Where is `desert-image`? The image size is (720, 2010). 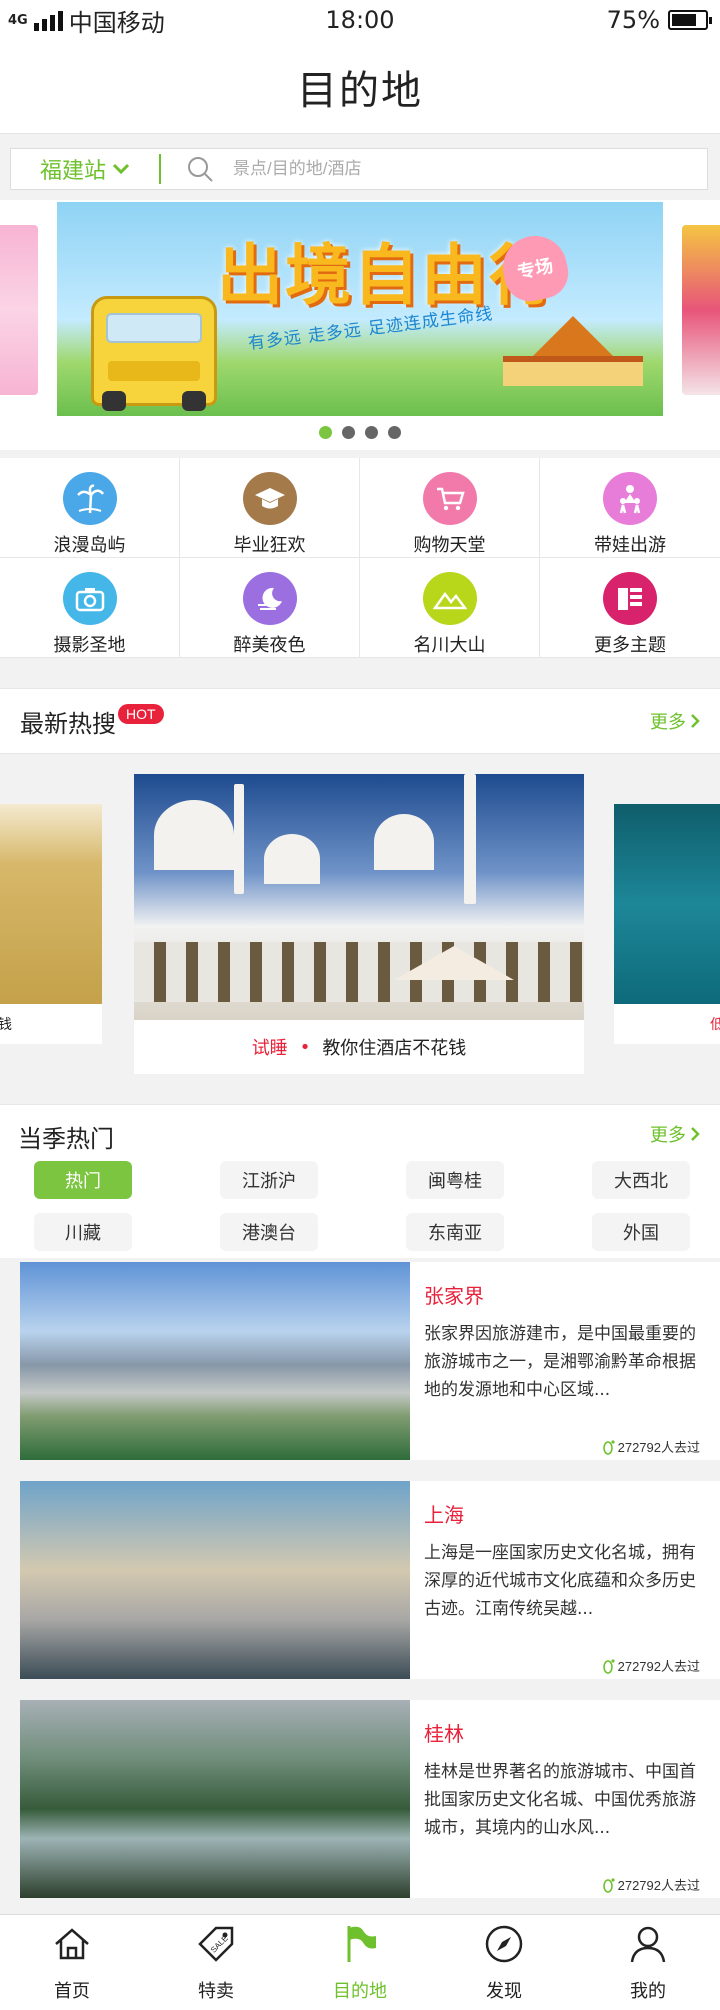 desert-image is located at coordinates (51, 904).